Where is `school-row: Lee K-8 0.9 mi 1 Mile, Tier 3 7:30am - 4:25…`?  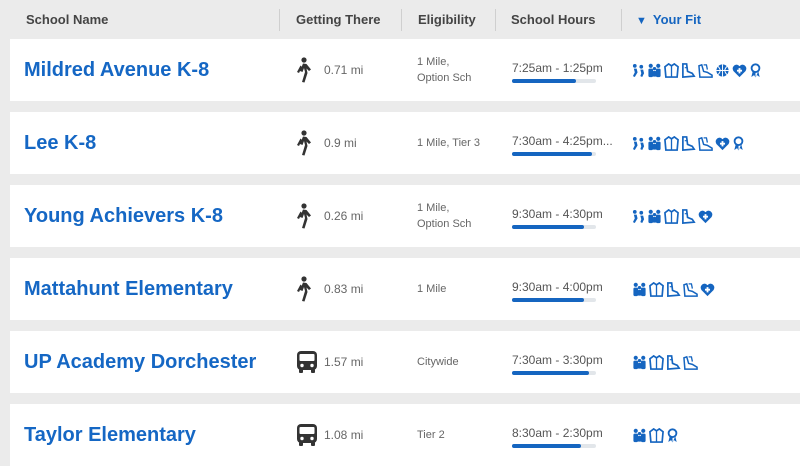 school-row: Lee K-8 0.9 mi 1 Mile, Tier 3 7:30am - 4:25… is located at coordinates (405, 143).